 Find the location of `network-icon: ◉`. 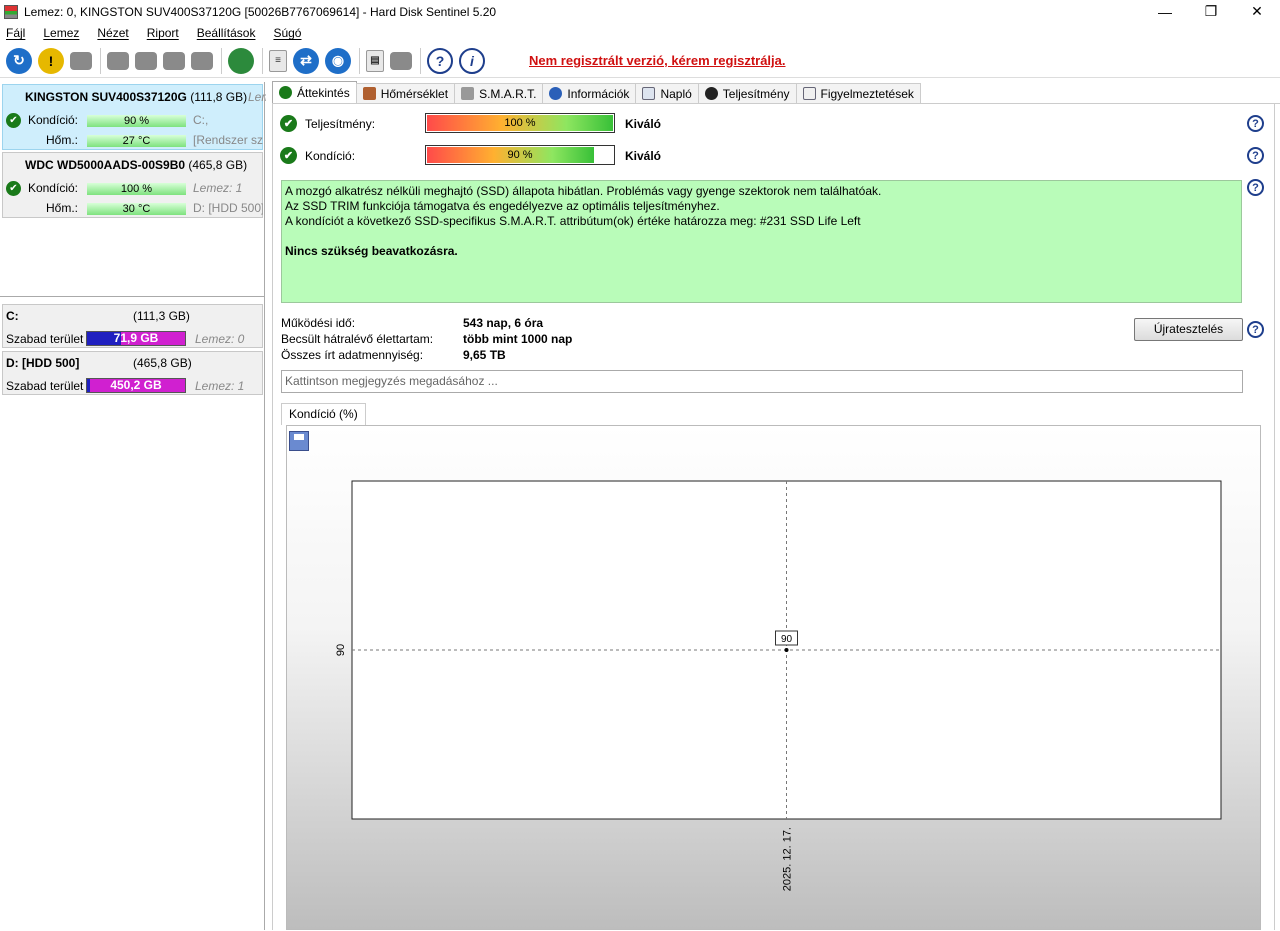

network-icon: ◉ is located at coordinates (338, 60).